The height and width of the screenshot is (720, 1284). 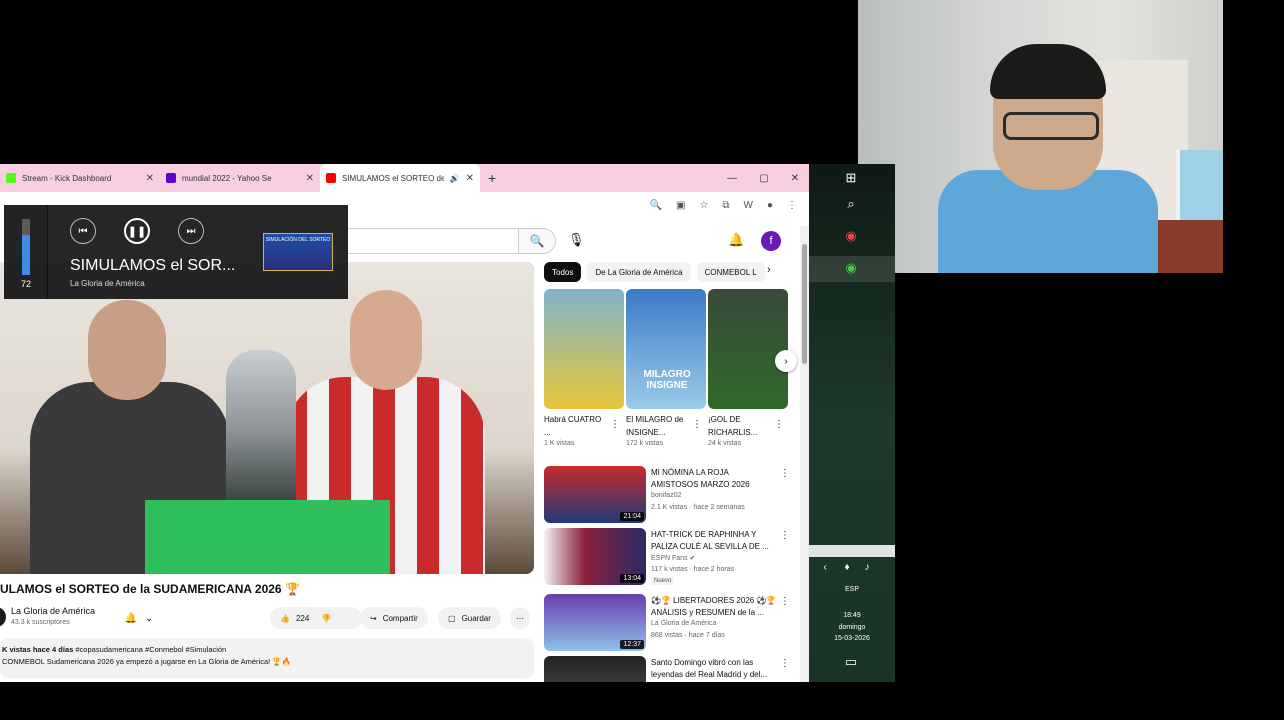 What do you see at coordinates (763, 178) in the screenshot?
I see `maximize-button: ▢` at bounding box center [763, 178].